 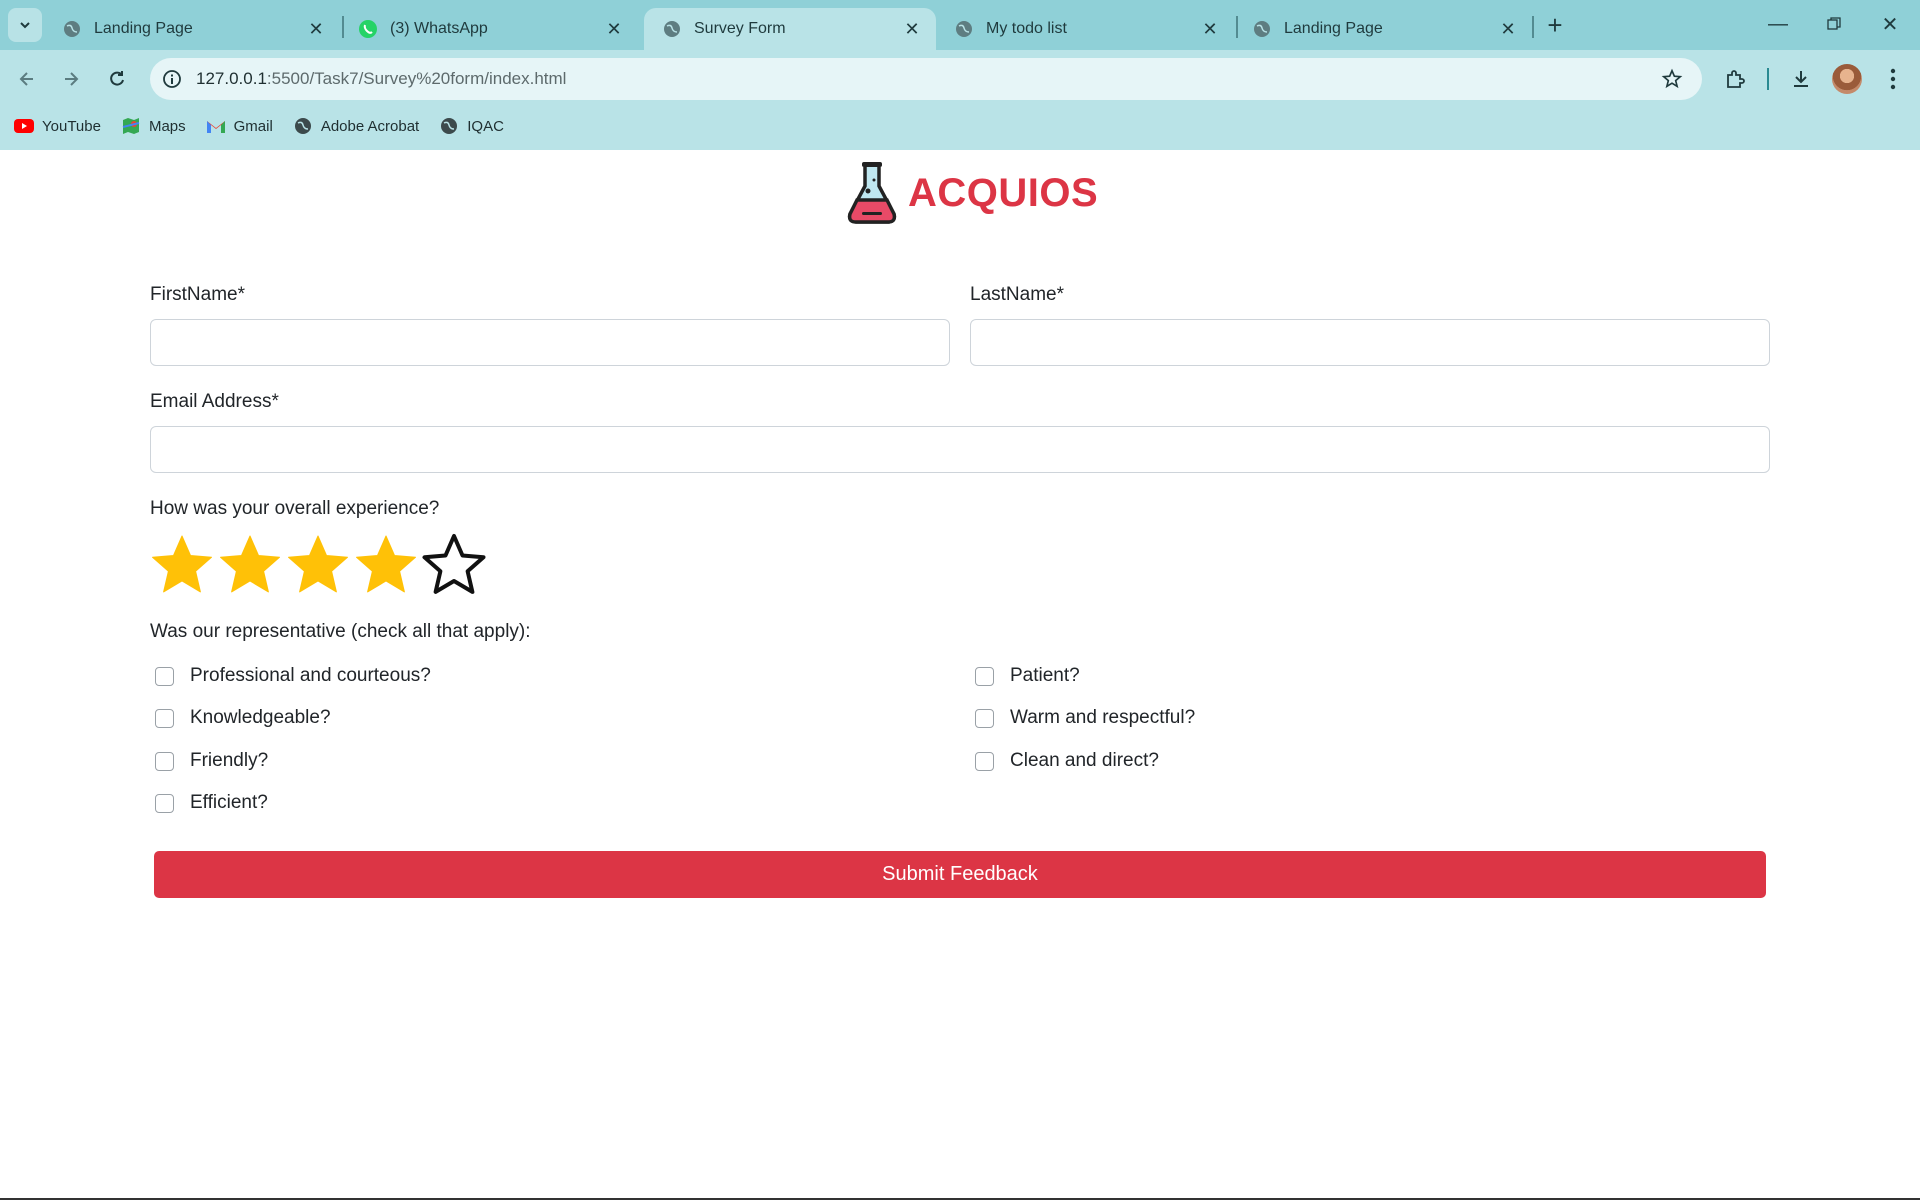 I want to click on bookmark-adobe-acrobat: Adobe Acrobat, so click(x=356, y=126).